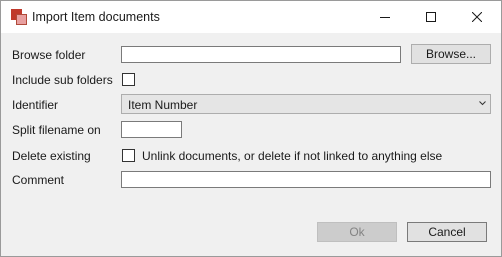 Image resolution: width=502 pixels, height=257 pixels. I want to click on title-bar: Import Item documents, so click(251, 17).